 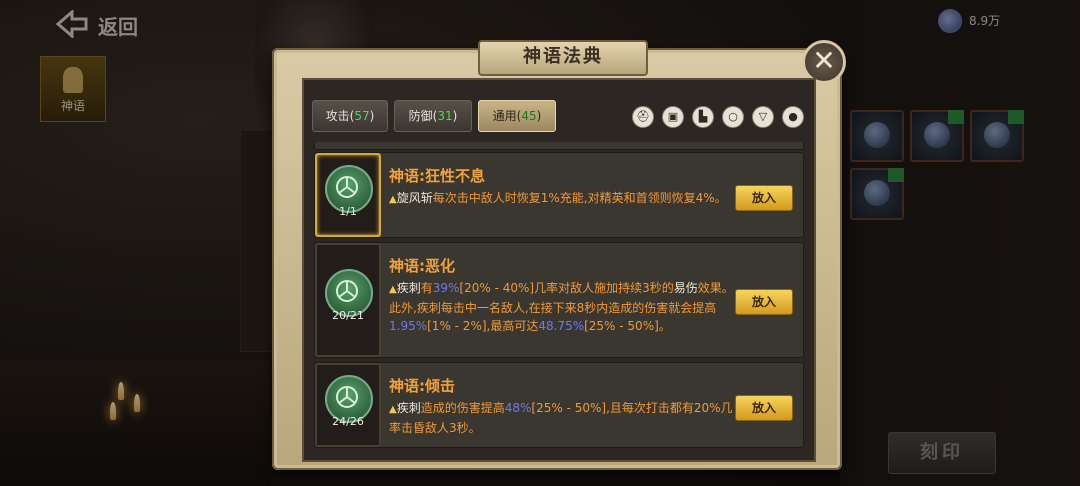 What do you see at coordinates (563, 58) in the screenshot?
I see `modal-title: 神语法典` at bounding box center [563, 58].